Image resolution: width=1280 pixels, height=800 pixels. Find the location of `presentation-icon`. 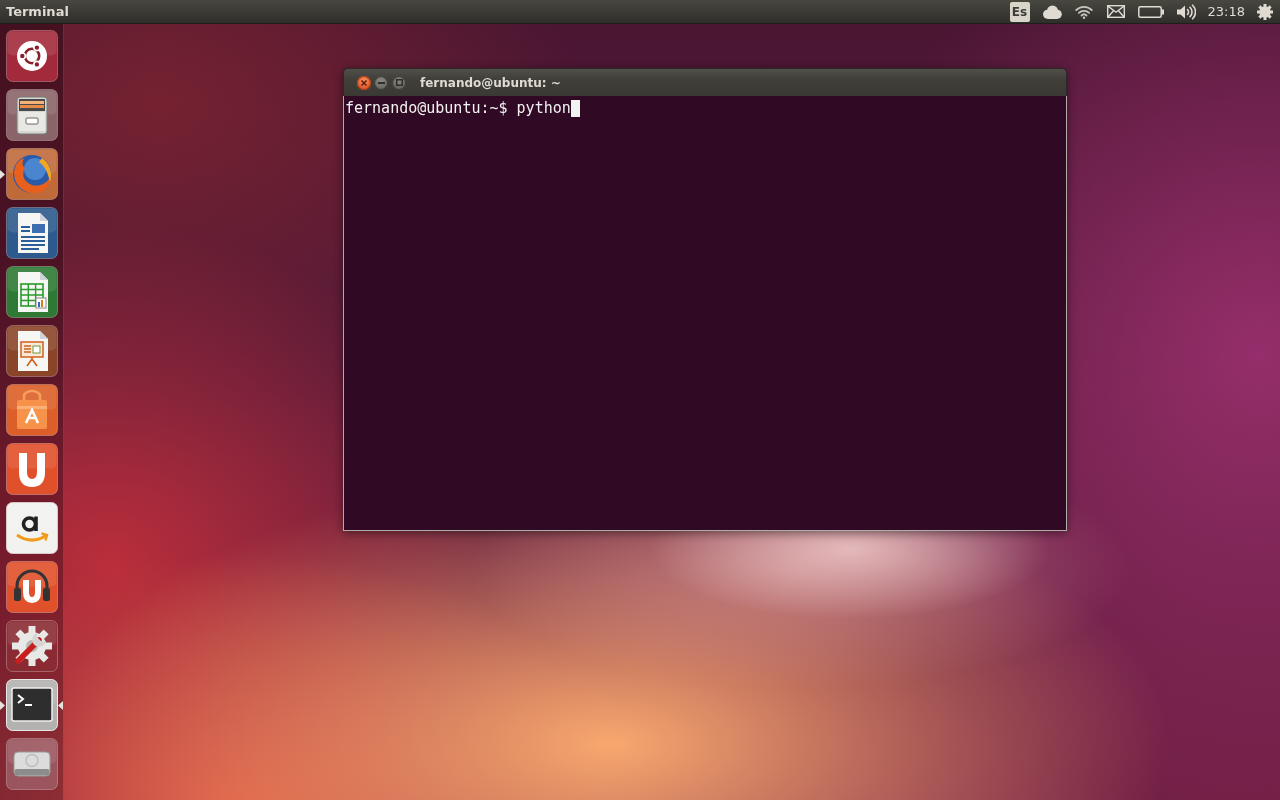

presentation-icon is located at coordinates (32, 351).